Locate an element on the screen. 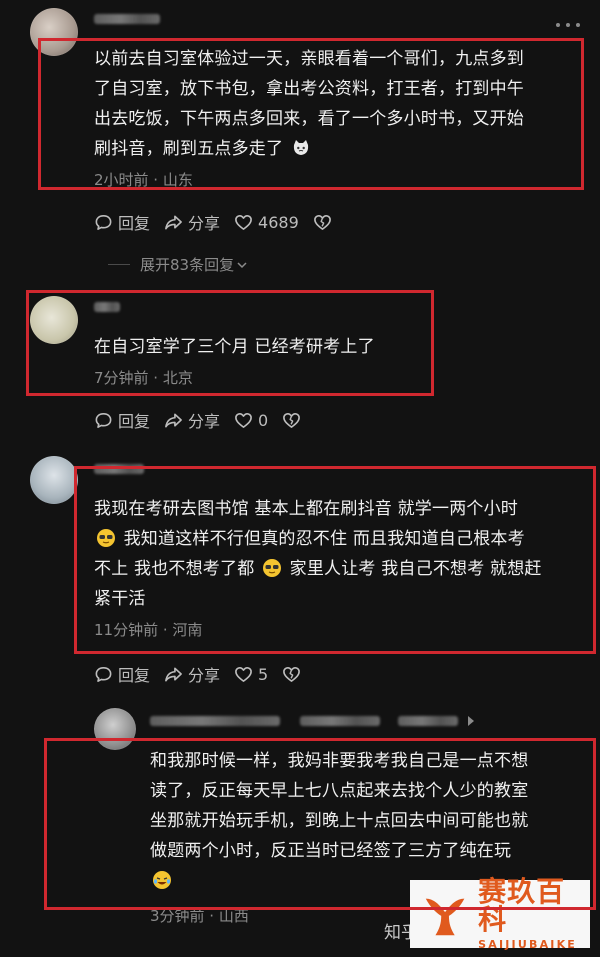 This screenshot has width=600, height=957. like-count: 4689 is located at coordinates (278, 222).